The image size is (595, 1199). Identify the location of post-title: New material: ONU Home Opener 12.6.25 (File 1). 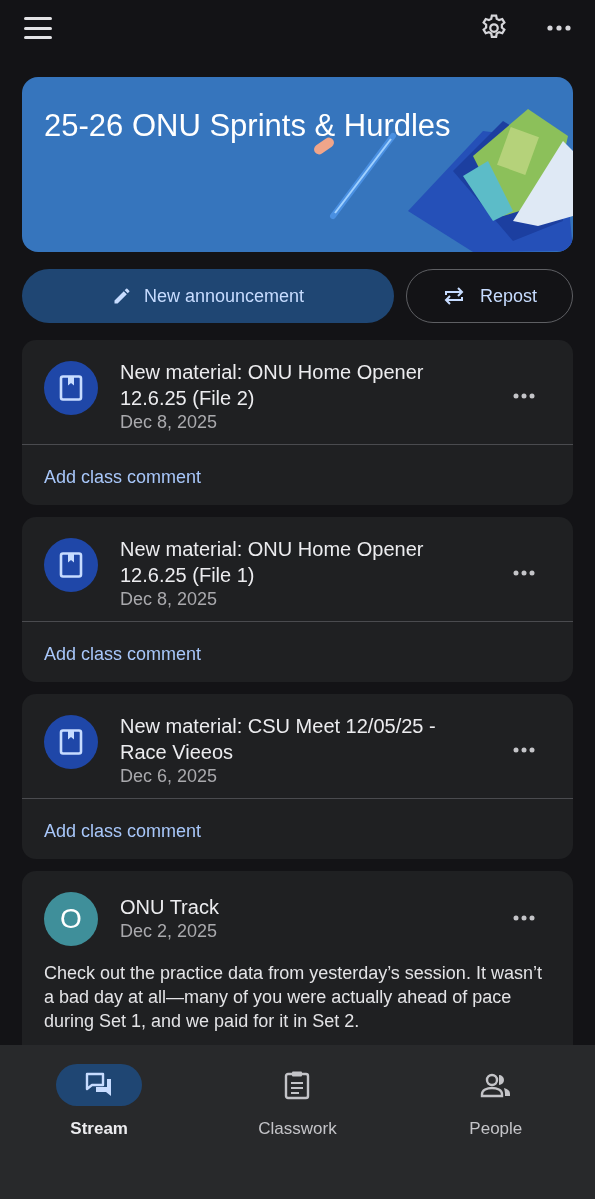
(272, 562).